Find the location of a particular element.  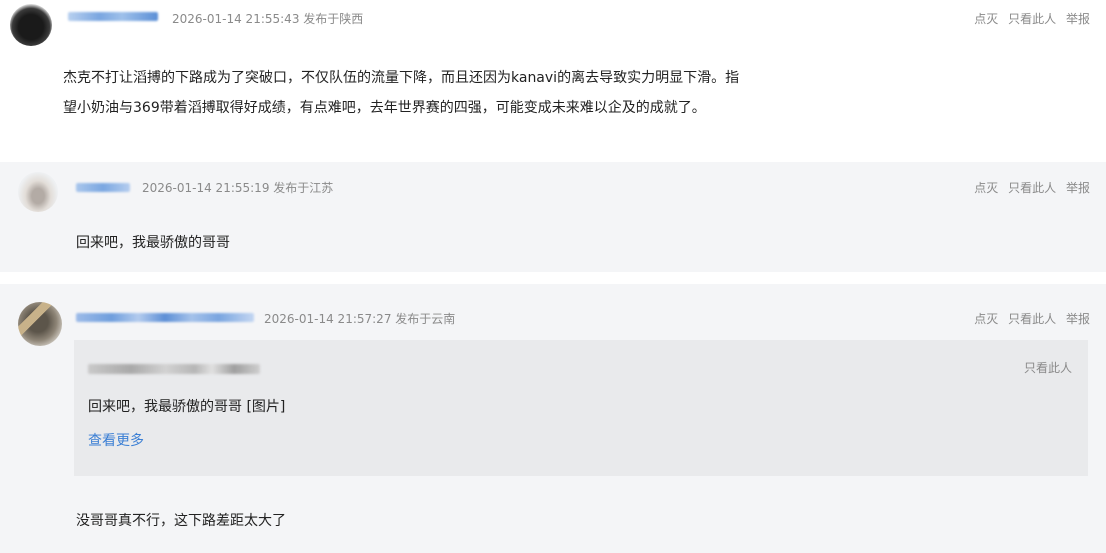

quote-only-this-user-button: 只看此人 is located at coordinates (1048, 367).